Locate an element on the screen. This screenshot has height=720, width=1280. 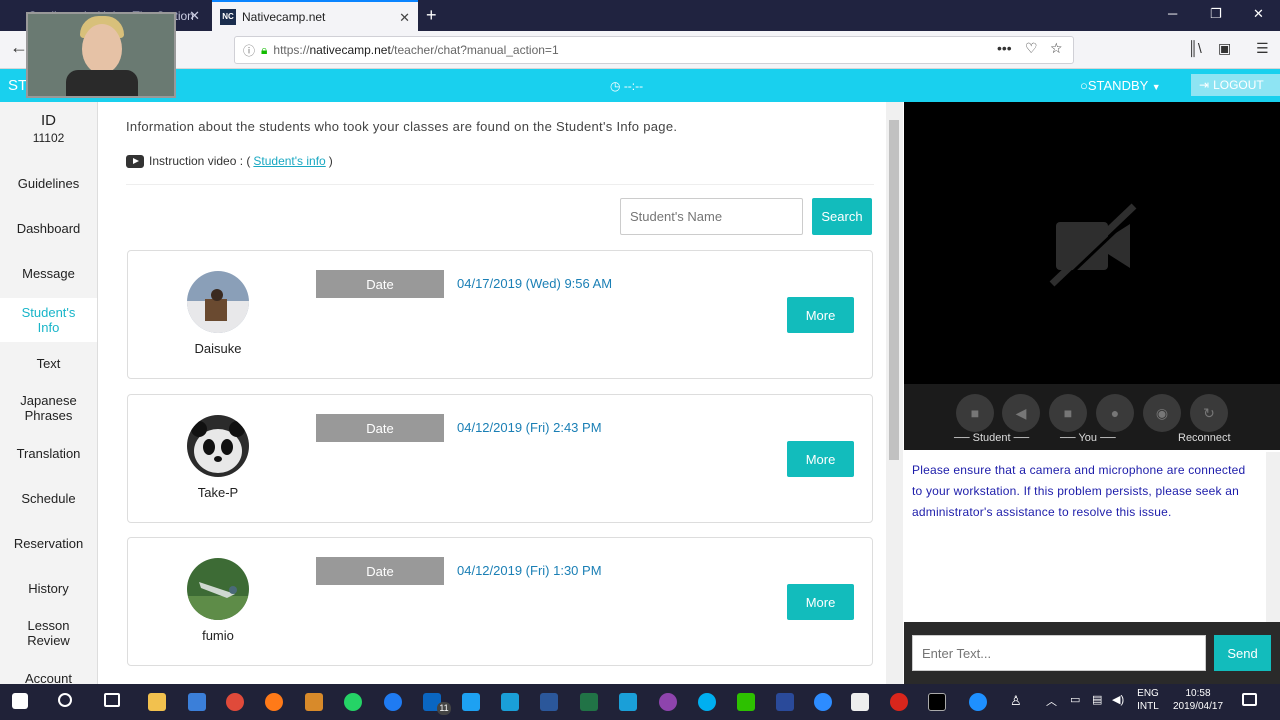
terminal-icon is located at coordinates (937, 702).